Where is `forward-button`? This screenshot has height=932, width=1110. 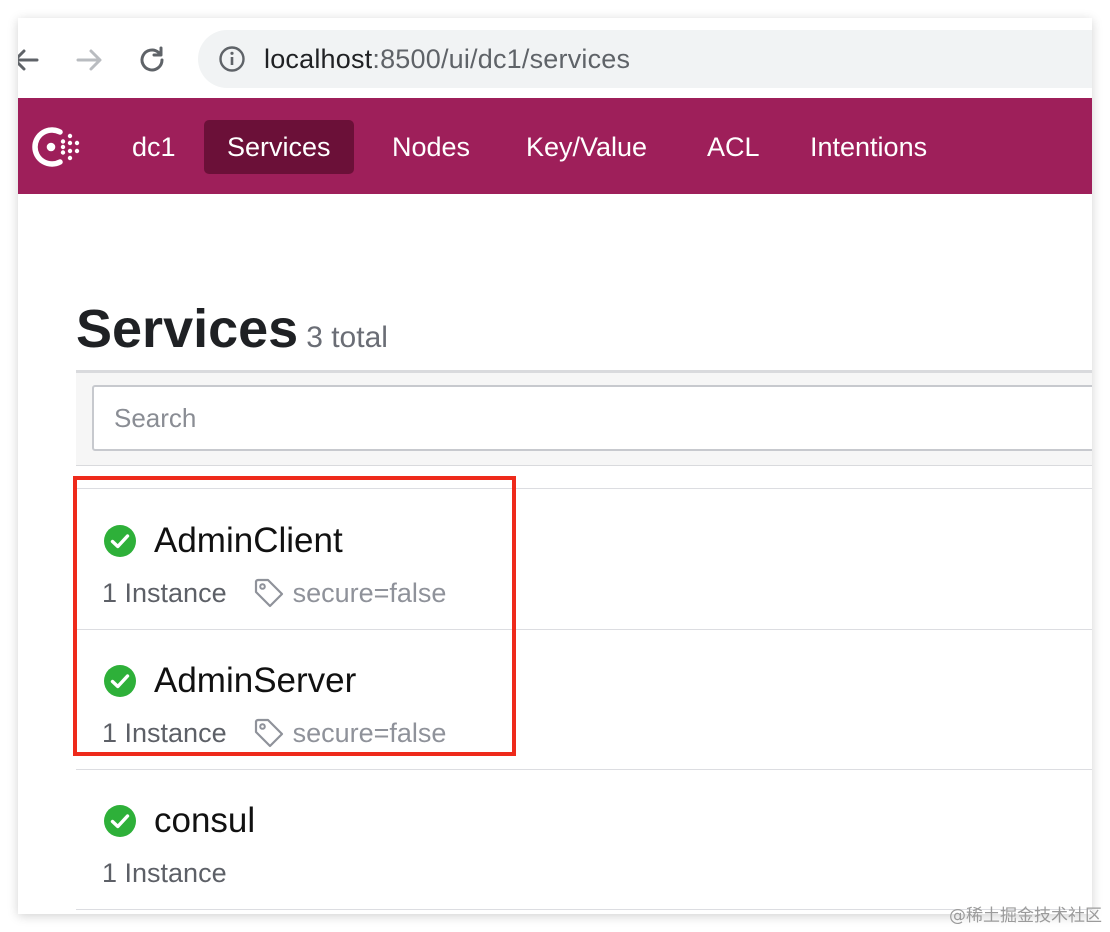
forward-button is located at coordinates (89, 60).